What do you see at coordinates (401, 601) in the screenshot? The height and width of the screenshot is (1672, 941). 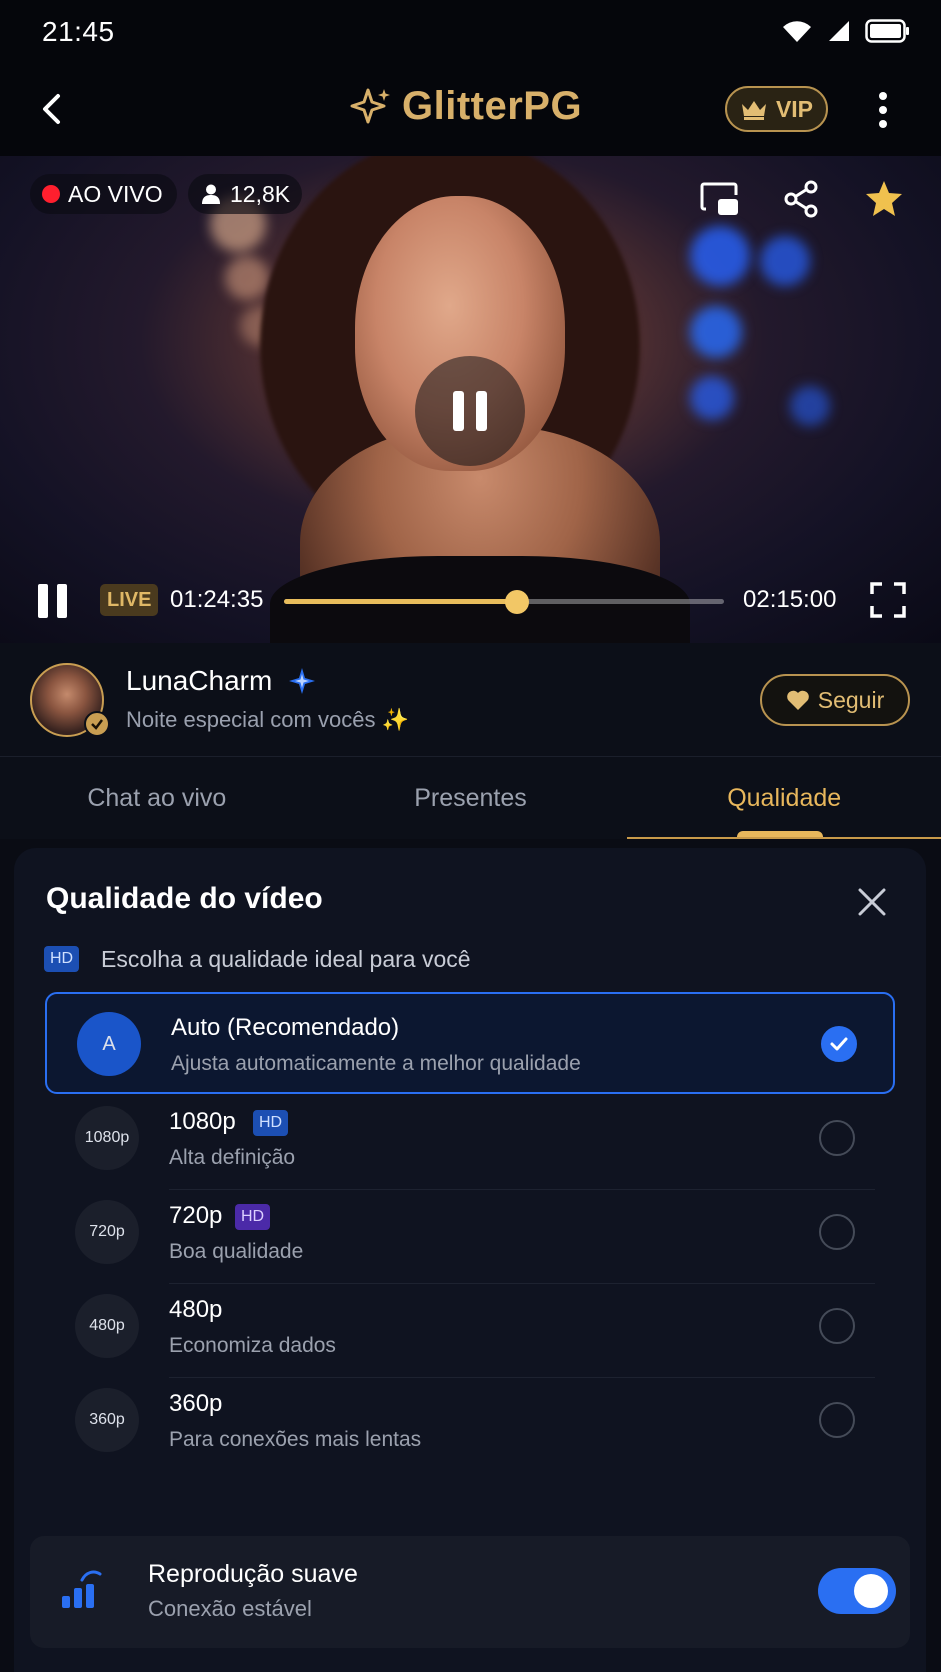 I see `progress-fill` at bounding box center [401, 601].